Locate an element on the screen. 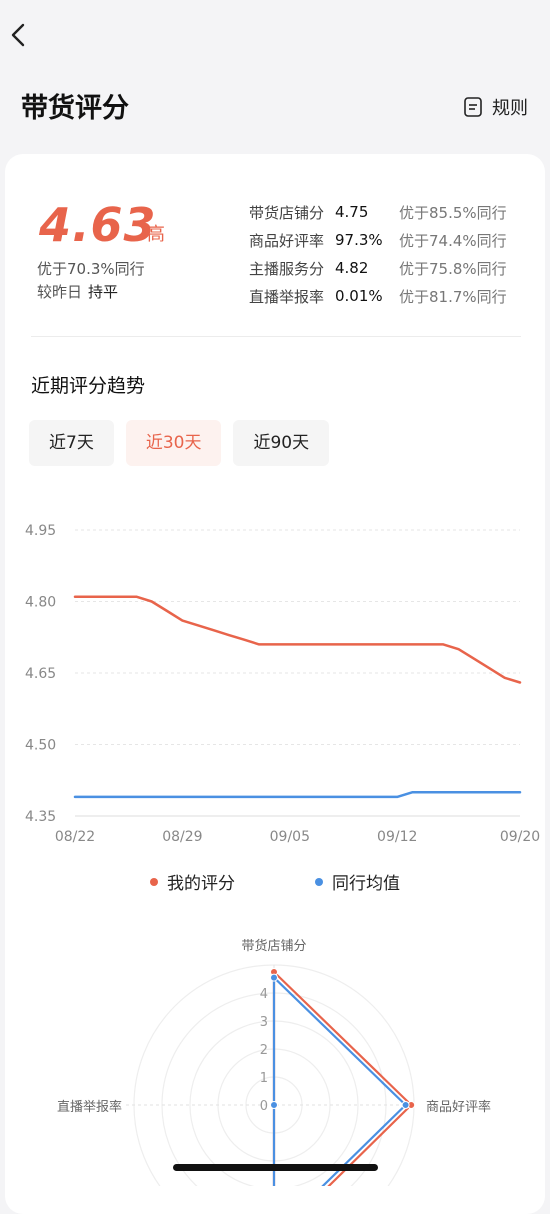 This screenshot has height=1214, width=550. rules-label: 规则 is located at coordinates (510, 108).